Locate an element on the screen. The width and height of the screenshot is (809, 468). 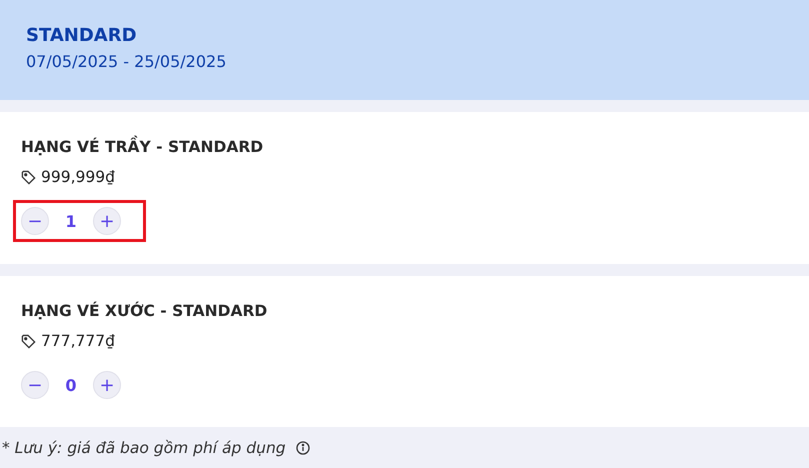
ticket-name: HẠNG VÉ TRẦY - STANDARD is located at coordinates (404, 147).